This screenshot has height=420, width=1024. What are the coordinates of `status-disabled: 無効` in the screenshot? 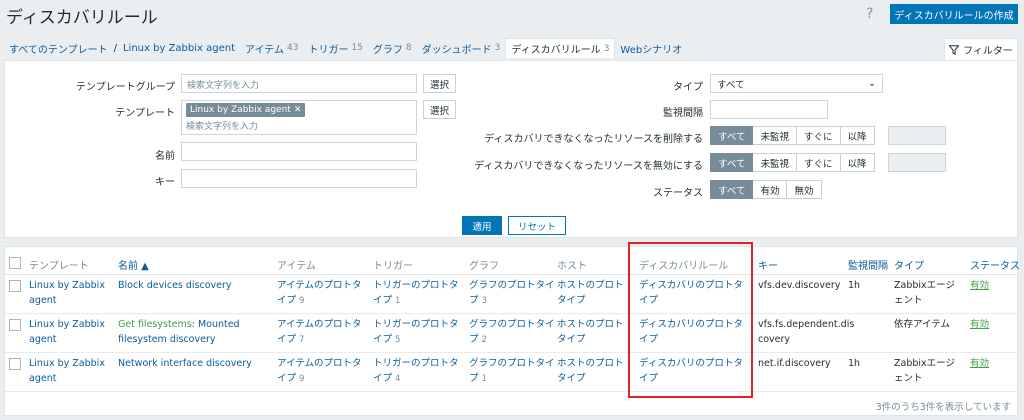 It's located at (804, 189).